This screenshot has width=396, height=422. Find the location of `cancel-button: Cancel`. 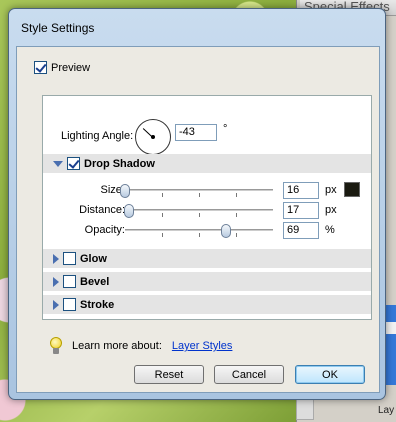

cancel-button: Cancel is located at coordinates (249, 374).